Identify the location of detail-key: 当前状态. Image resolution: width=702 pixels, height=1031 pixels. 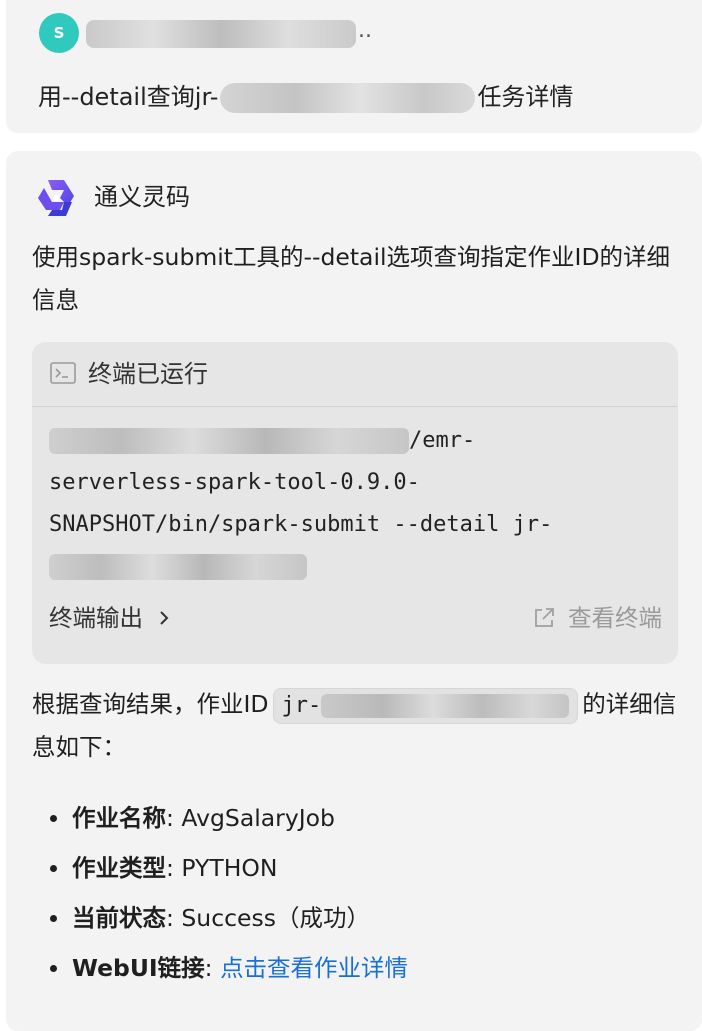
(119, 918).